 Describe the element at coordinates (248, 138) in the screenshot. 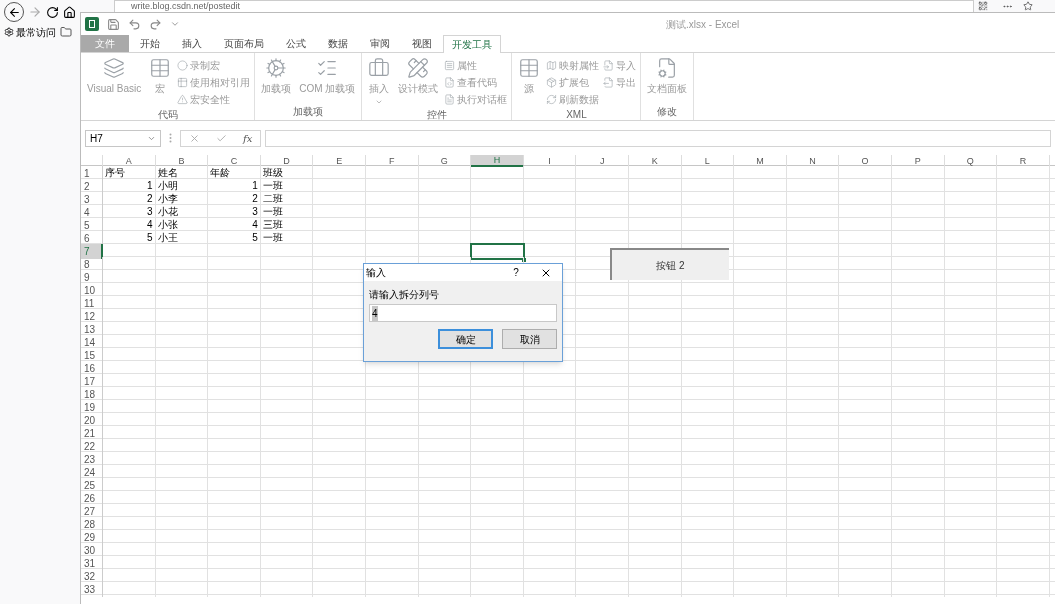

I see `insert-function-button: fx` at that location.